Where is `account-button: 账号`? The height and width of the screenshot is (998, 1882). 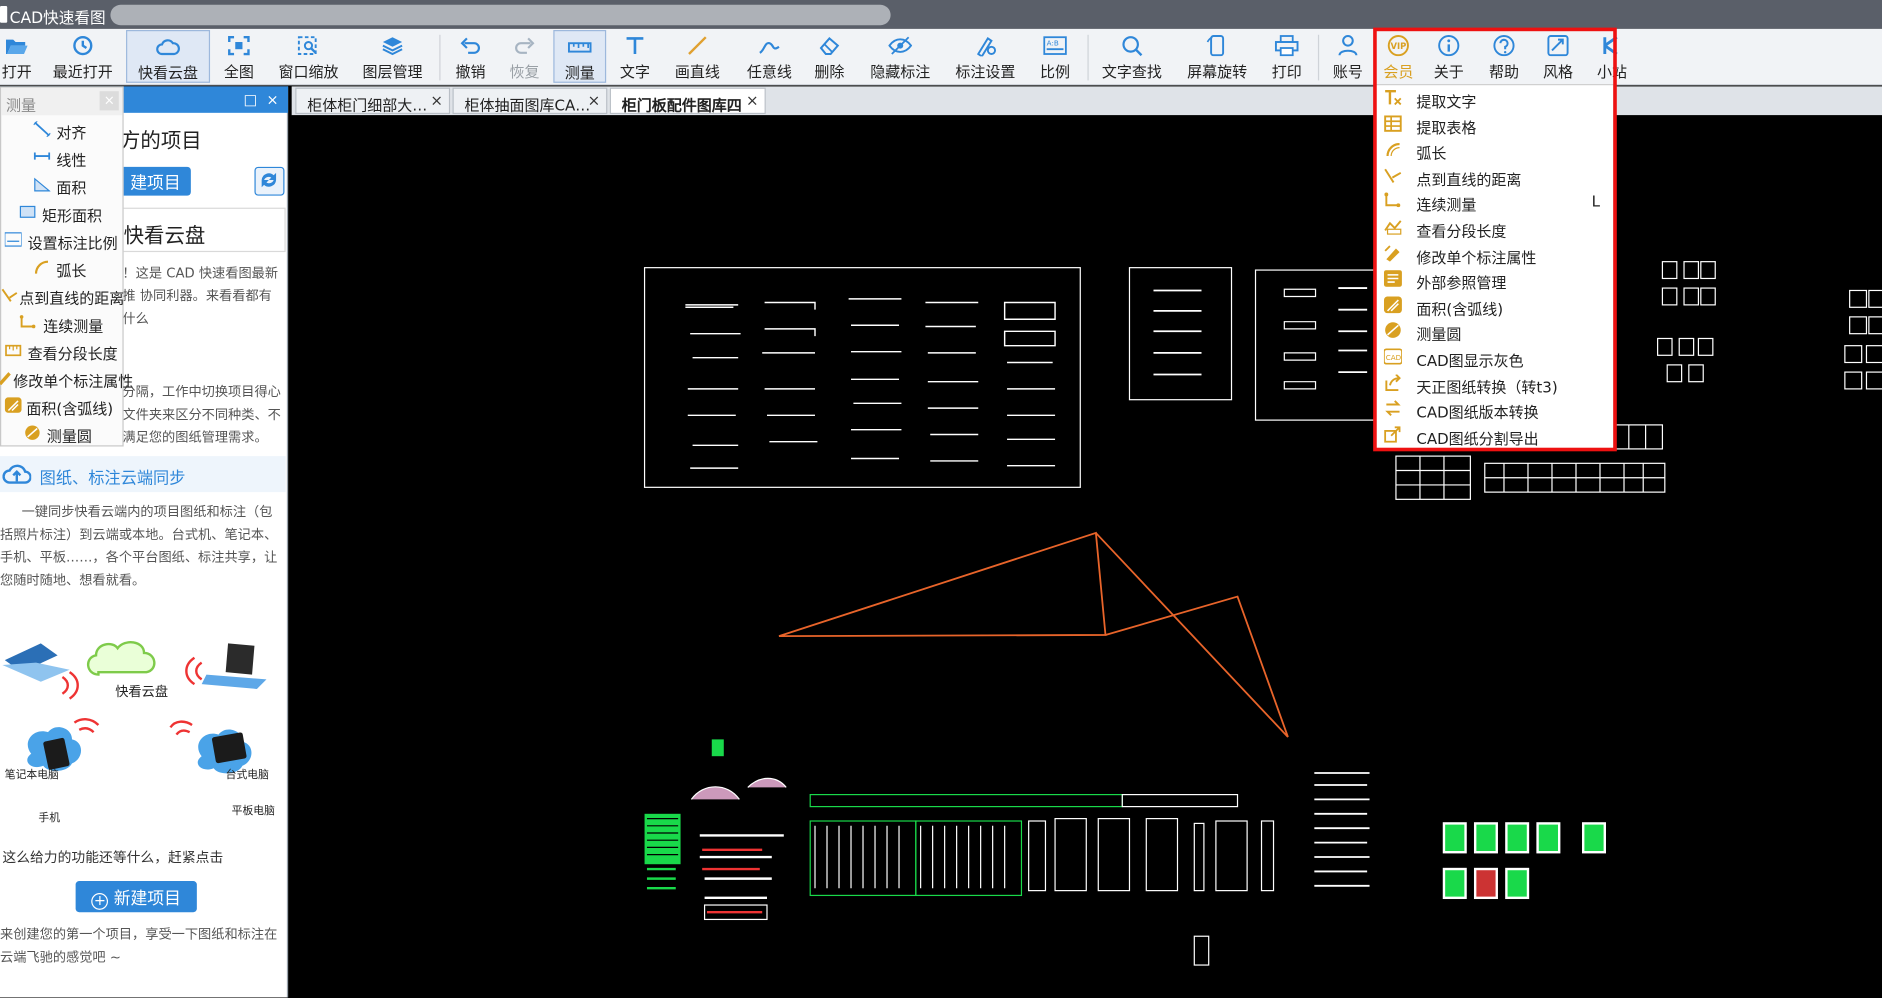
account-button: 账号 is located at coordinates (1348, 56).